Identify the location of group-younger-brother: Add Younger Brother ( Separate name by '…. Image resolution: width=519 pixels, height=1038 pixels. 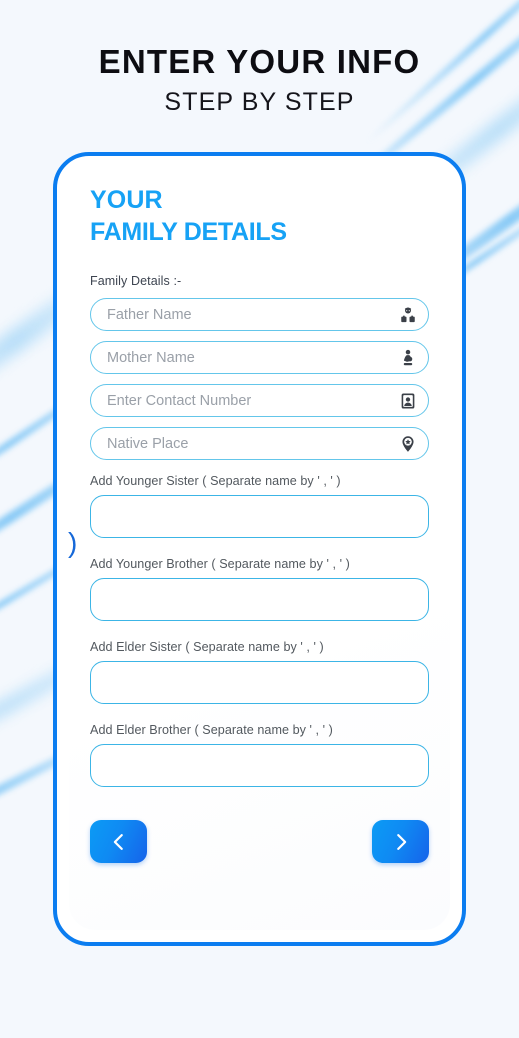
(259, 591).